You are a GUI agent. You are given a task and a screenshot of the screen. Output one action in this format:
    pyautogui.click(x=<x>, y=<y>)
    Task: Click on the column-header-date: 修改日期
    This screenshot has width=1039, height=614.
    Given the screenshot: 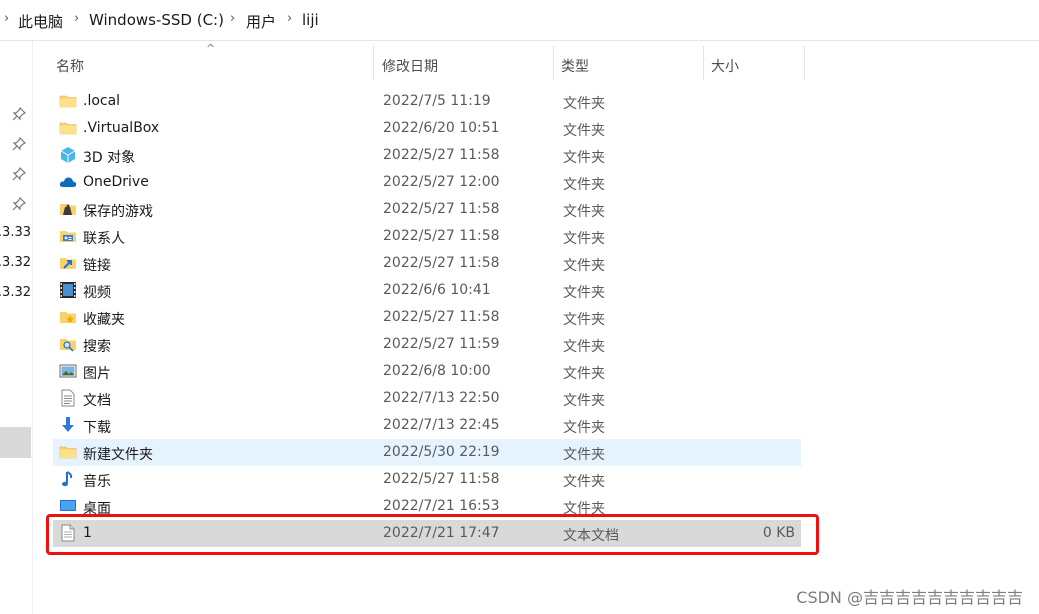 What is the action you would take?
    pyautogui.click(x=410, y=63)
    